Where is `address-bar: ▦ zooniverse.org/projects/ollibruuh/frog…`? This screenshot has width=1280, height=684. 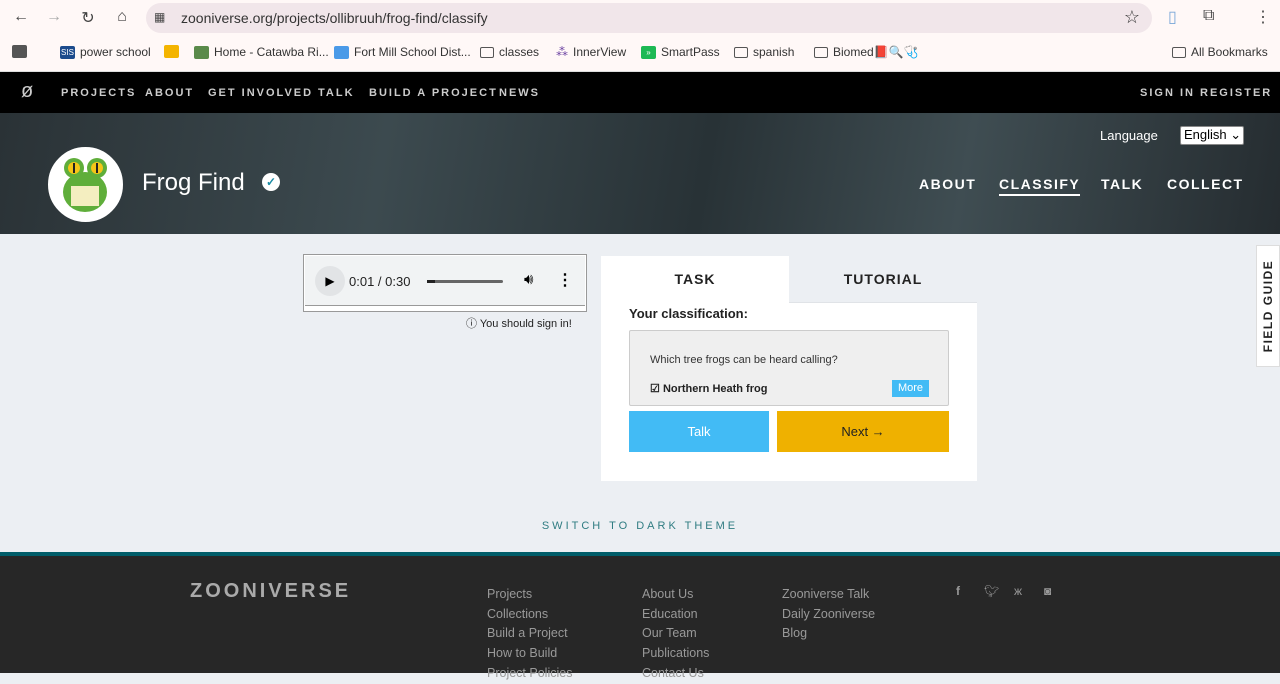
address-bar: ▦ zooniverse.org/projects/ollibruuh/frog… is located at coordinates (649, 18).